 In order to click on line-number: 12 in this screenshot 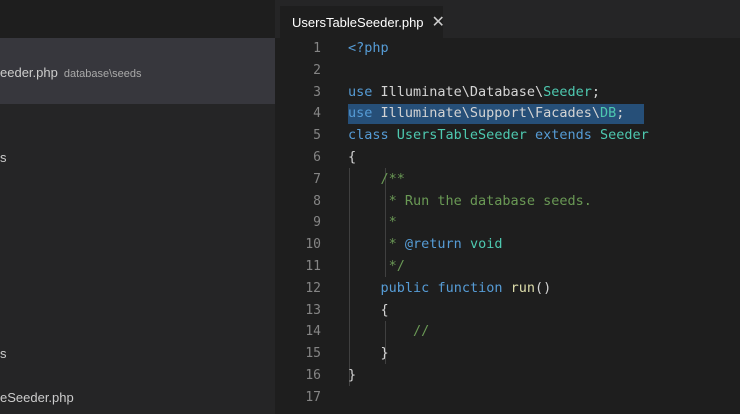, I will do `click(313, 288)`.